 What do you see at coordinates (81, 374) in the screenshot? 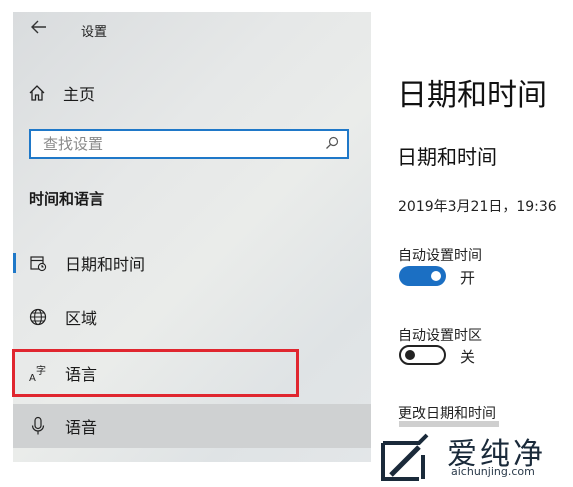
I see `sidebar-item-label: 语言` at bounding box center [81, 374].